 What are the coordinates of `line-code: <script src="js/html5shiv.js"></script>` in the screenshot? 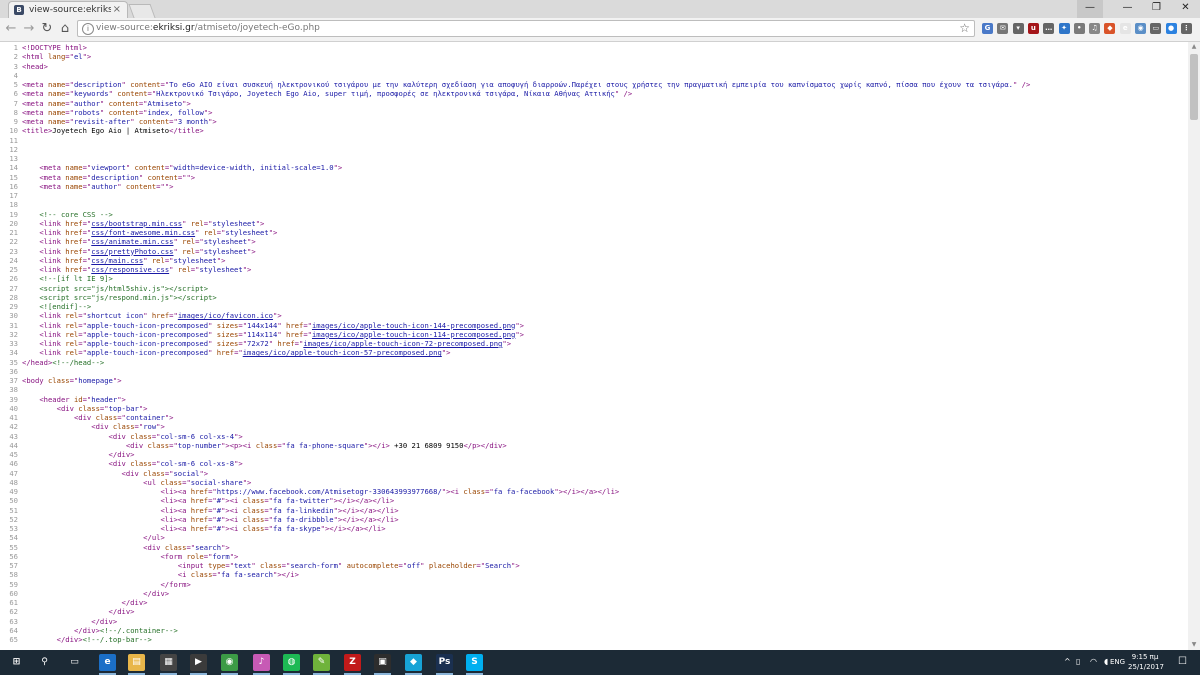 It's located at (124, 288).